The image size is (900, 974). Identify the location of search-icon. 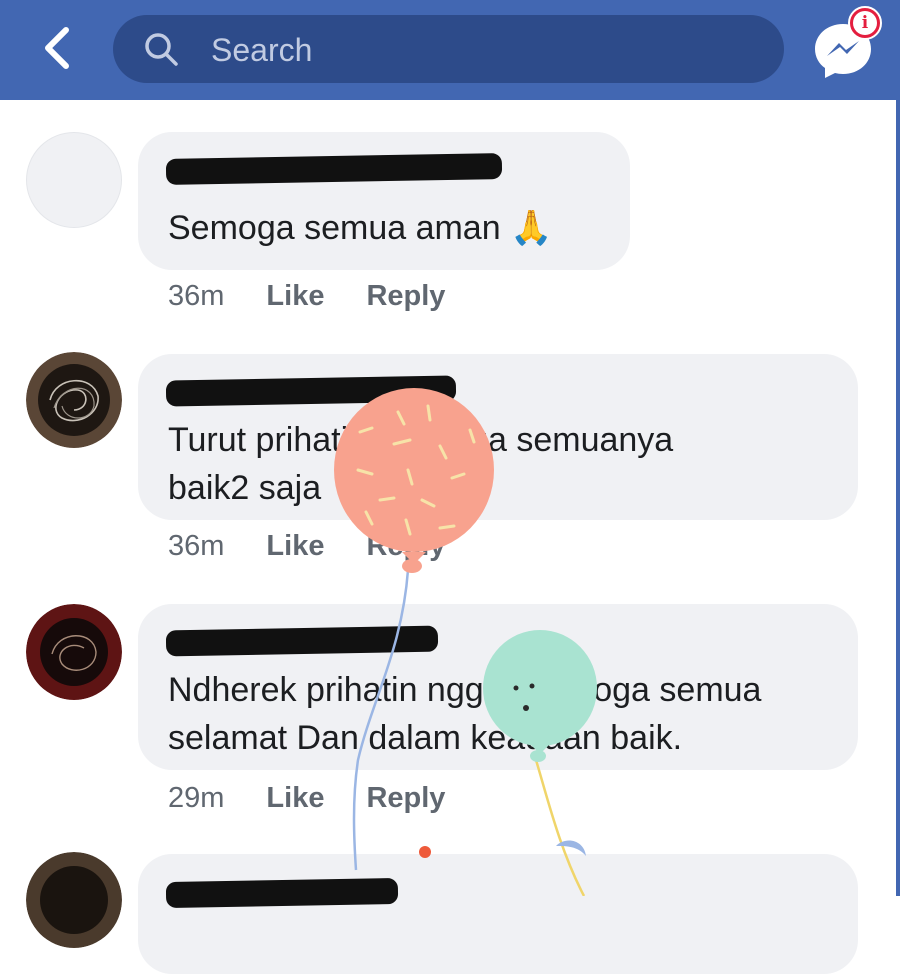
(161, 49).